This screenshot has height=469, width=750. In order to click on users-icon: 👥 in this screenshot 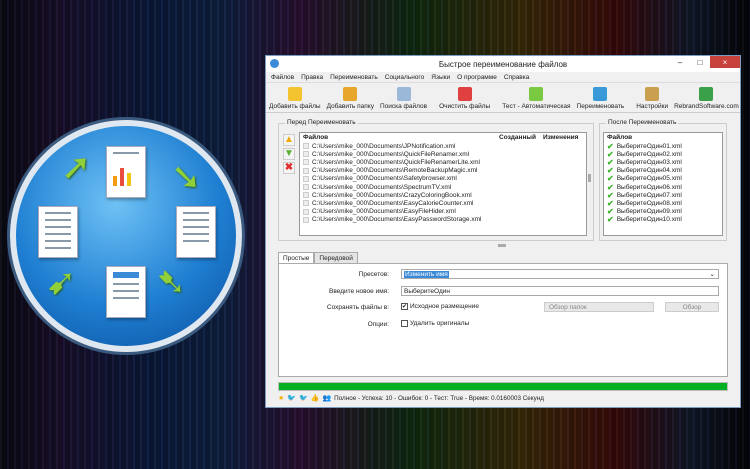, I will do `click(326, 398)`.